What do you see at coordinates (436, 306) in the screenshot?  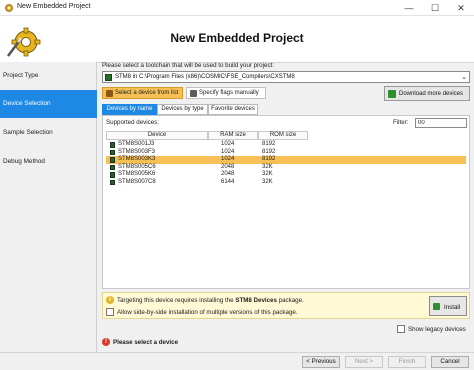 I see `install-icon` at bounding box center [436, 306].